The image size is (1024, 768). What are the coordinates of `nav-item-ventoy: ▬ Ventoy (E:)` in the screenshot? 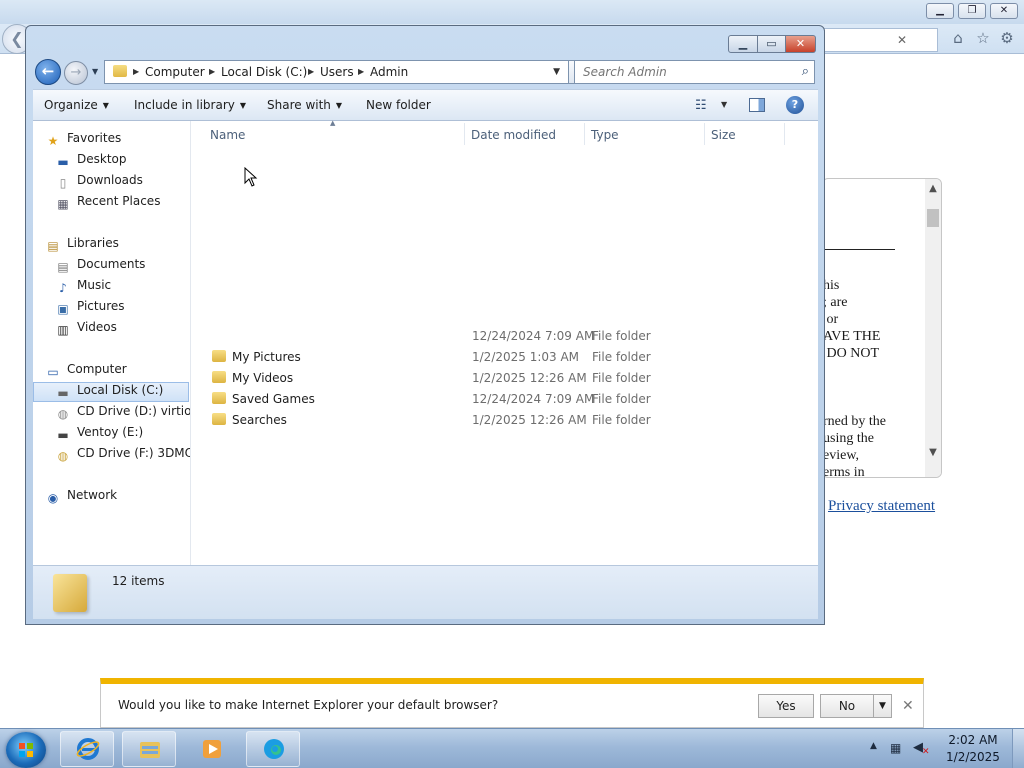 It's located at (99, 435).